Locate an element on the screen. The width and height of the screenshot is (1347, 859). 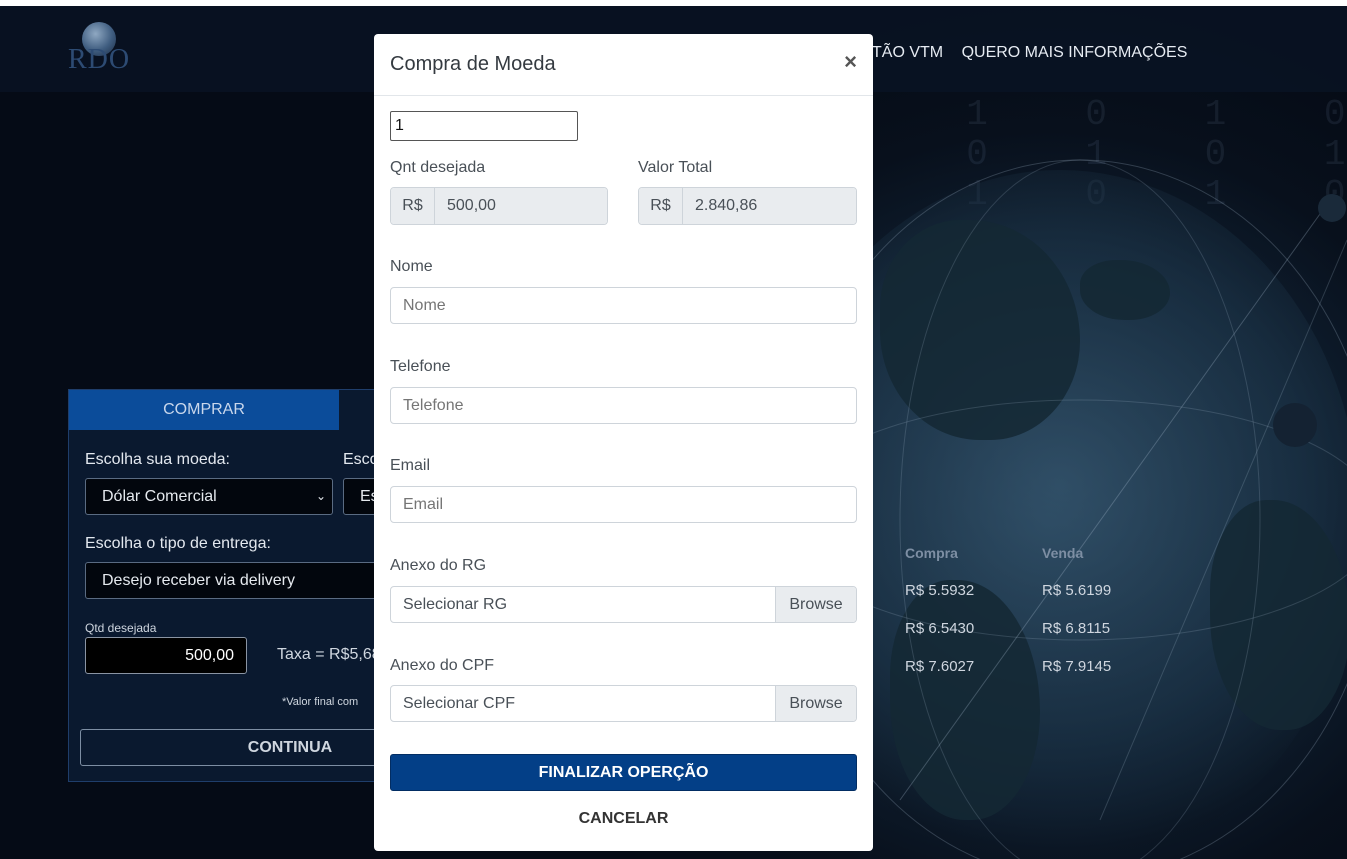
qnt-value: 500,00 is located at coordinates (521, 206).